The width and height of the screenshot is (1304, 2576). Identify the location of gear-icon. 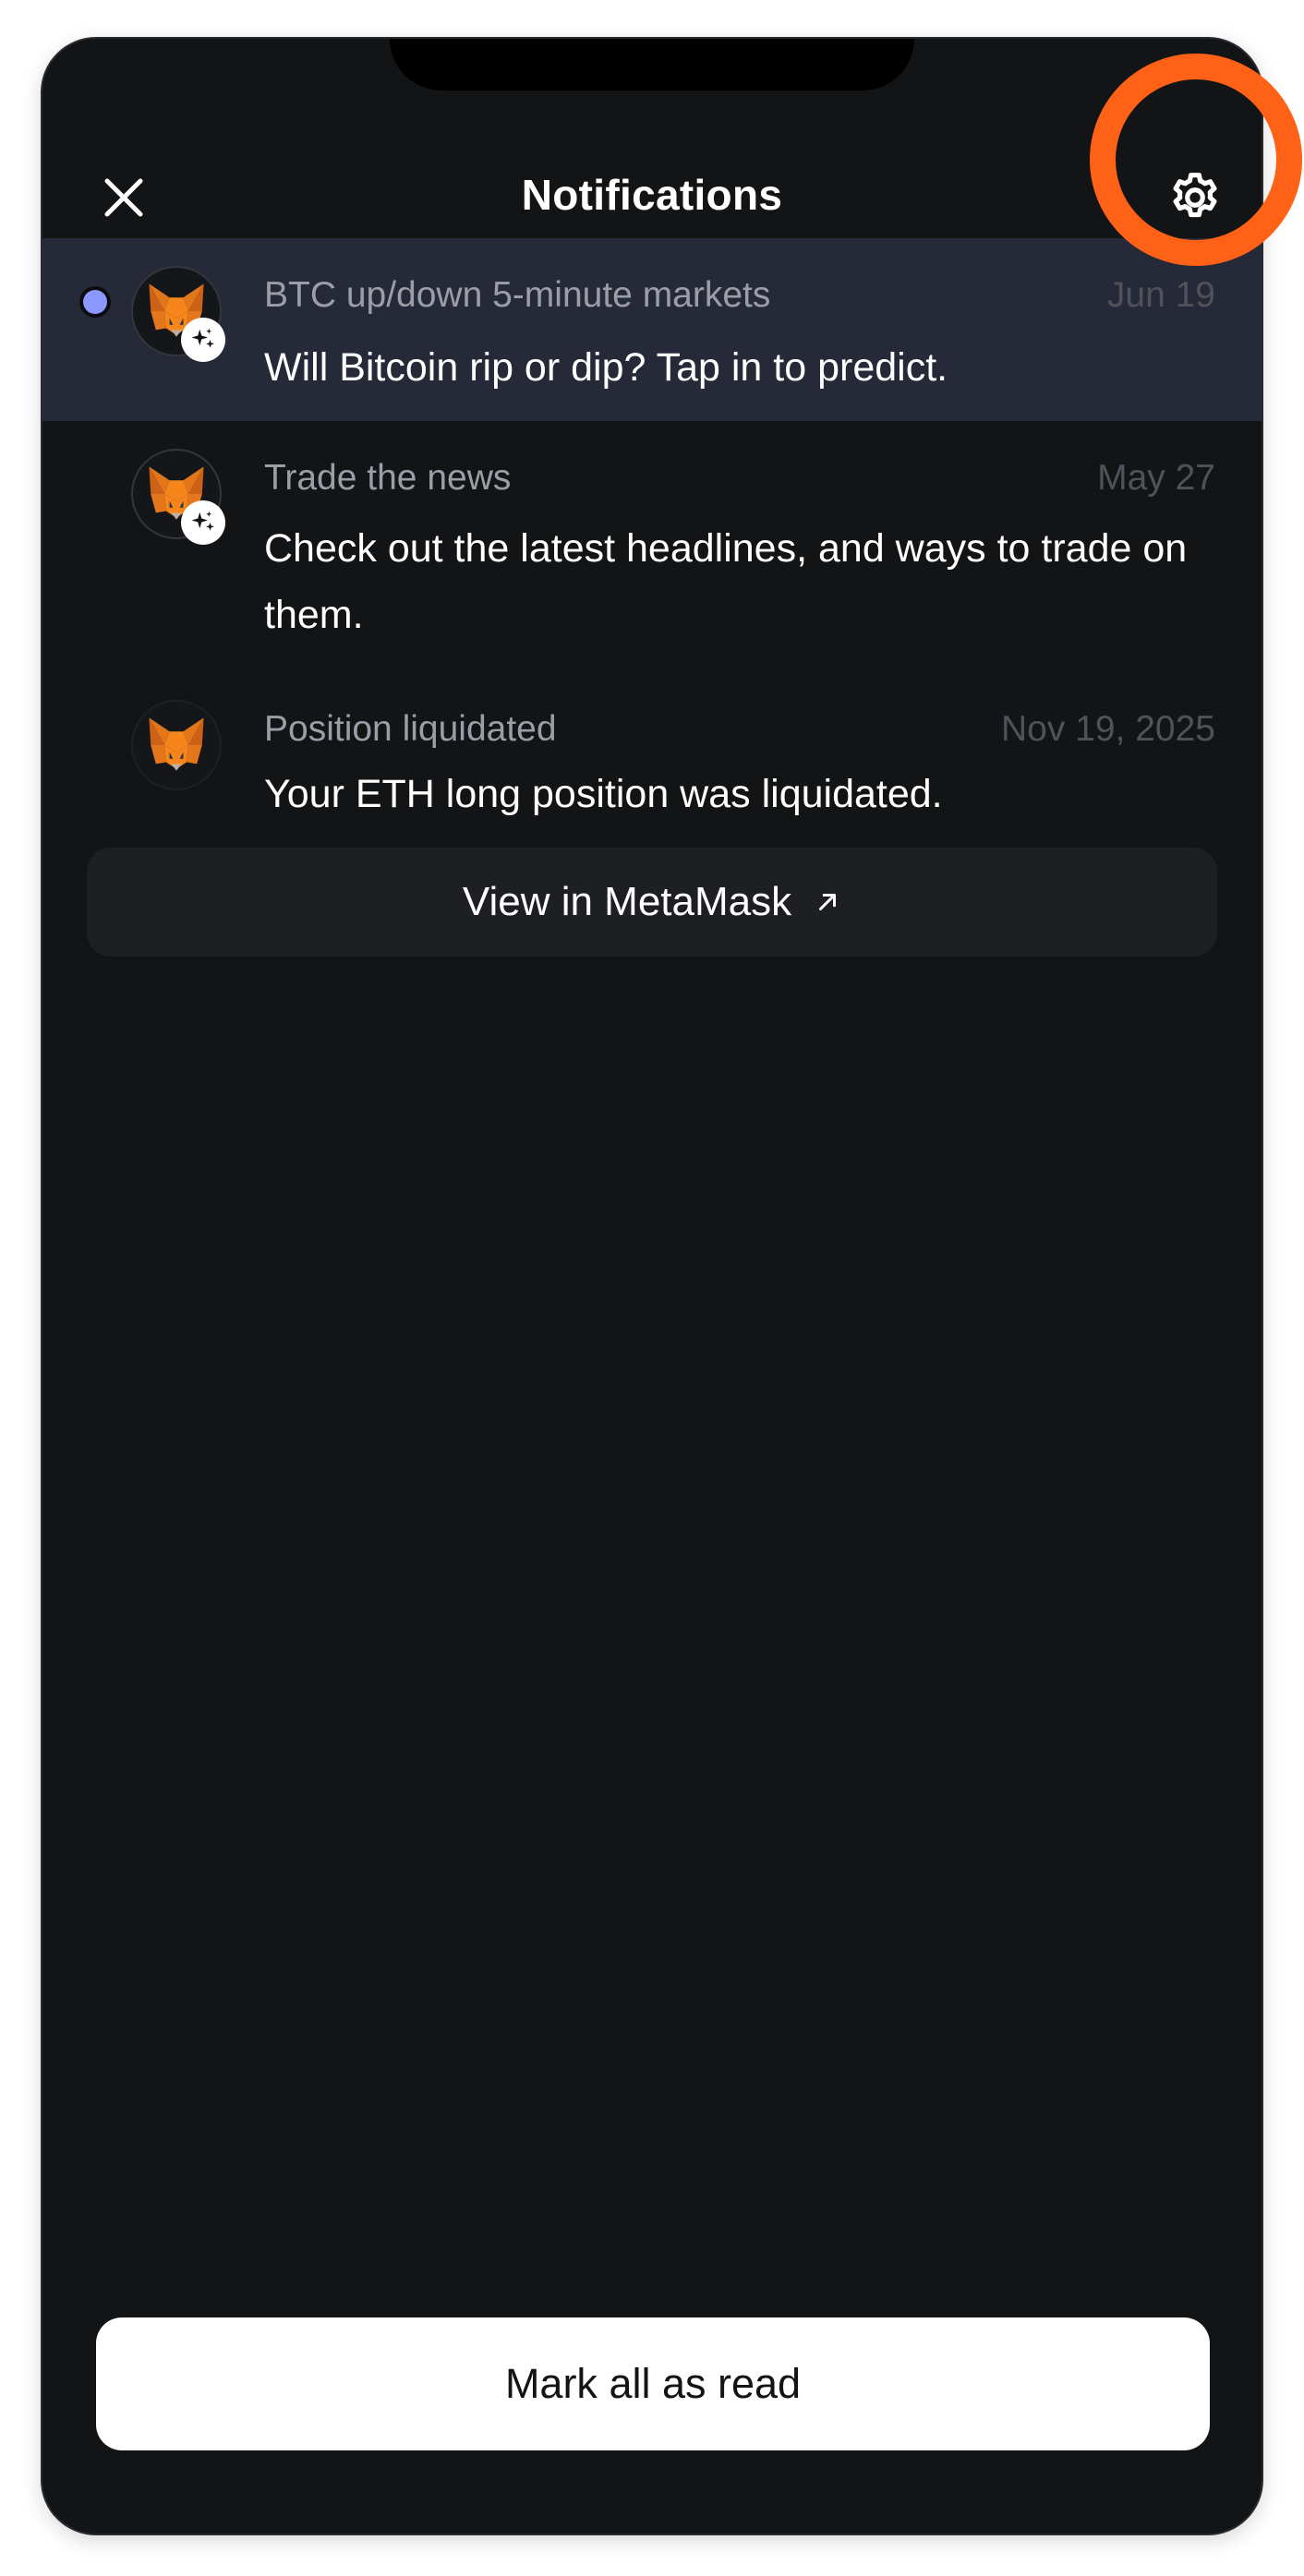
(1195, 195).